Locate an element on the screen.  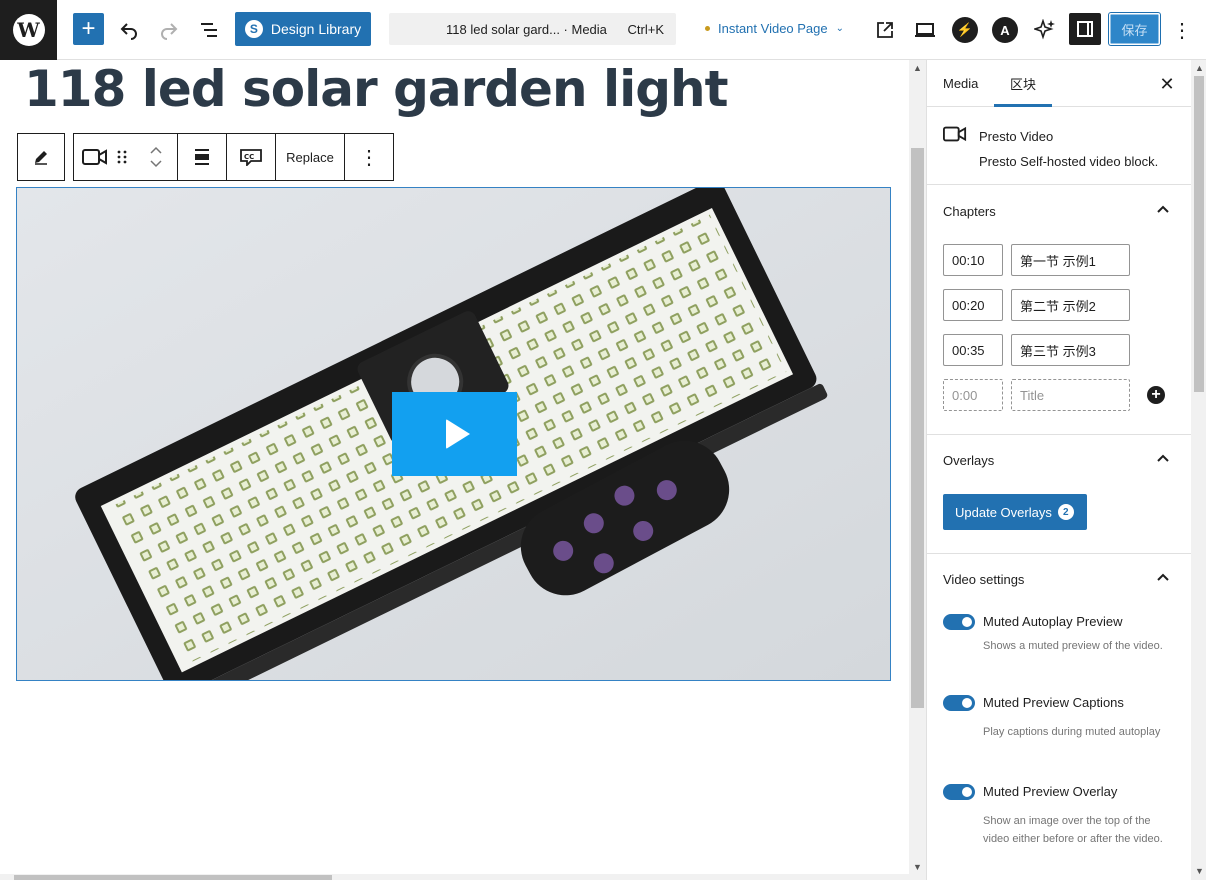
redo-button is located at coordinates (169, 30).